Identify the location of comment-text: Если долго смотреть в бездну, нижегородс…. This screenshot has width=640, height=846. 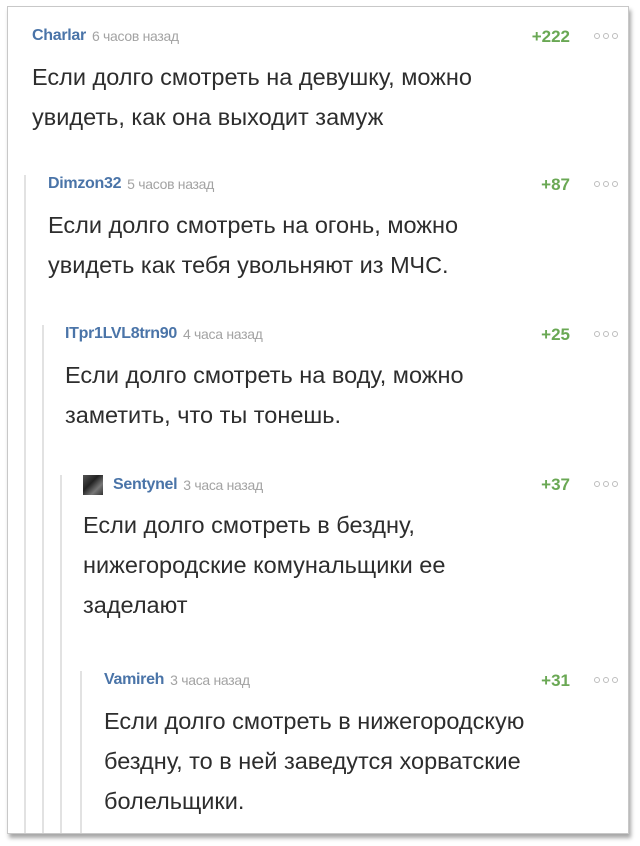
(264, 565).